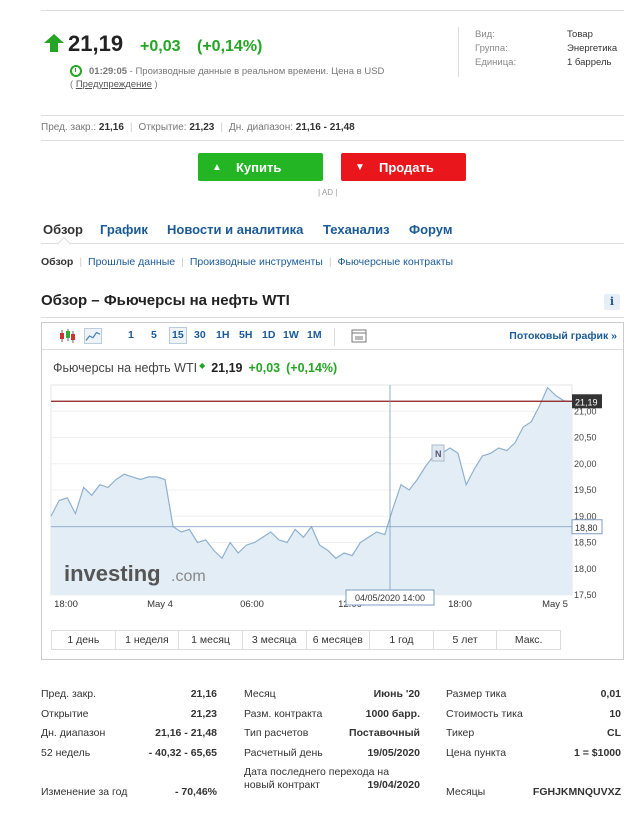 This screenshot has height=818, width=640. What do you see at coordinates (334, 337) in the screenshot?
I see `toolbar-divider` at bounding box center [334, 337].